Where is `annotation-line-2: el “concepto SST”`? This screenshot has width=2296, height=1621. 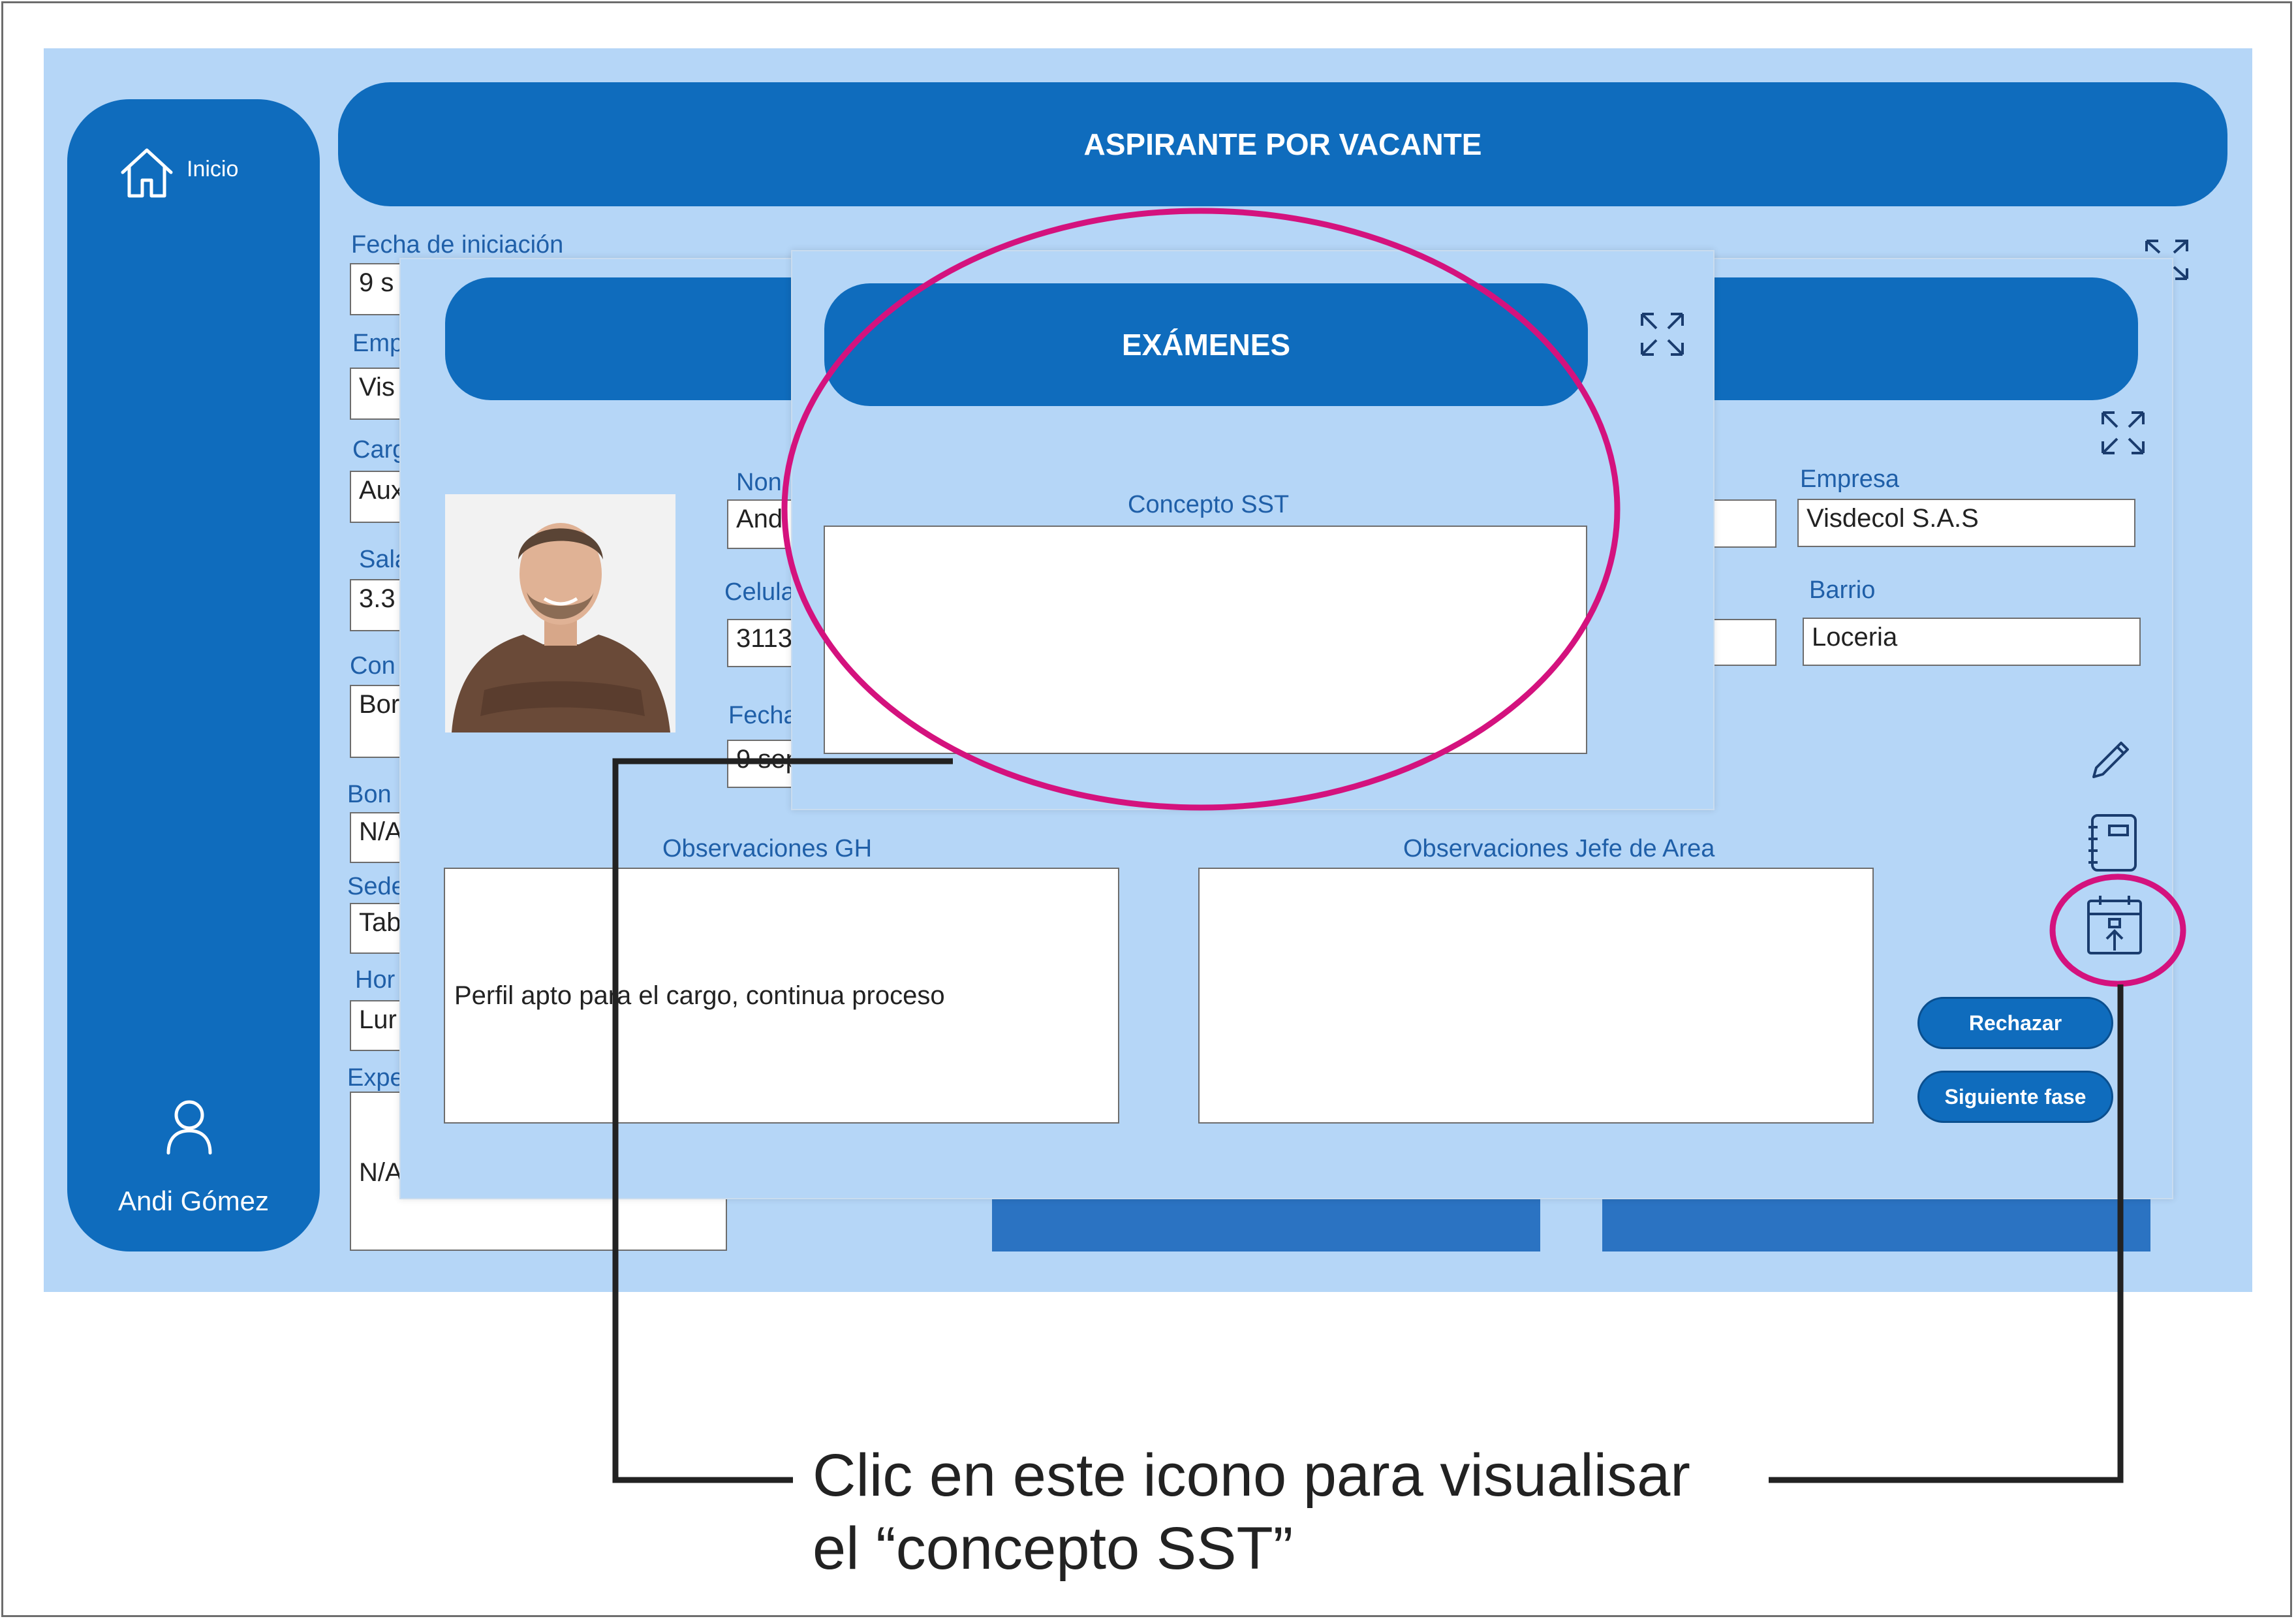 annotation-line-2: el “concepto SST” is located at coordinates (1053, 1549).